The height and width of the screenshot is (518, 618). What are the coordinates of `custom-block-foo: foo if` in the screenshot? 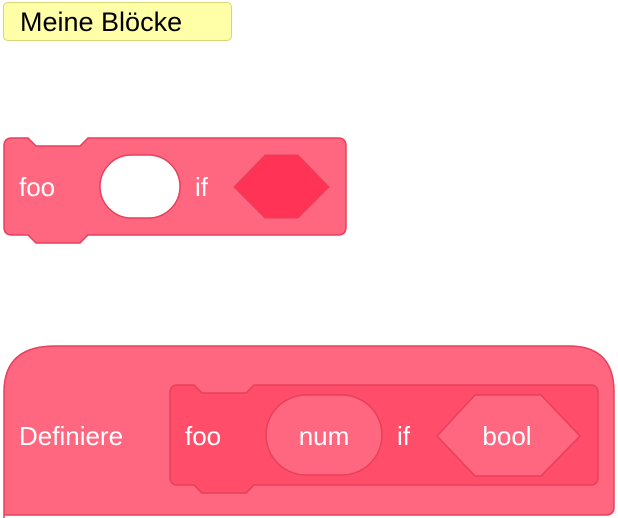 It's located at (175, 190).